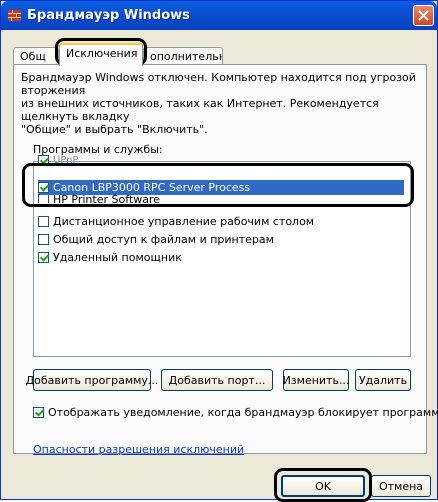 The height and width of the screenshot is (502, 438). Describe the element at coordinates (38, 412) in the screenshot. I see `notify-checkbox` at that location.